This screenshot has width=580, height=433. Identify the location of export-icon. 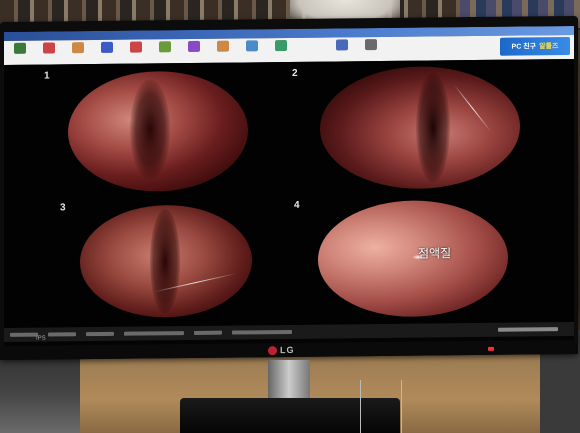
(281, 45).